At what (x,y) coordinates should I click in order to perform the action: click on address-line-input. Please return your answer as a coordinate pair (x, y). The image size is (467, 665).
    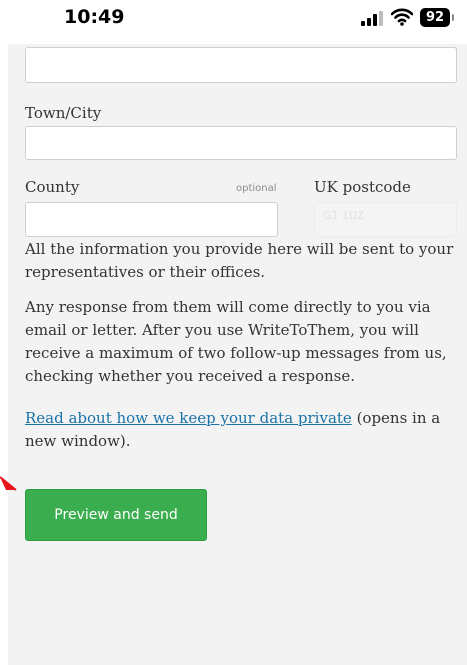
    Looking at the image, I should click on (241, 65).